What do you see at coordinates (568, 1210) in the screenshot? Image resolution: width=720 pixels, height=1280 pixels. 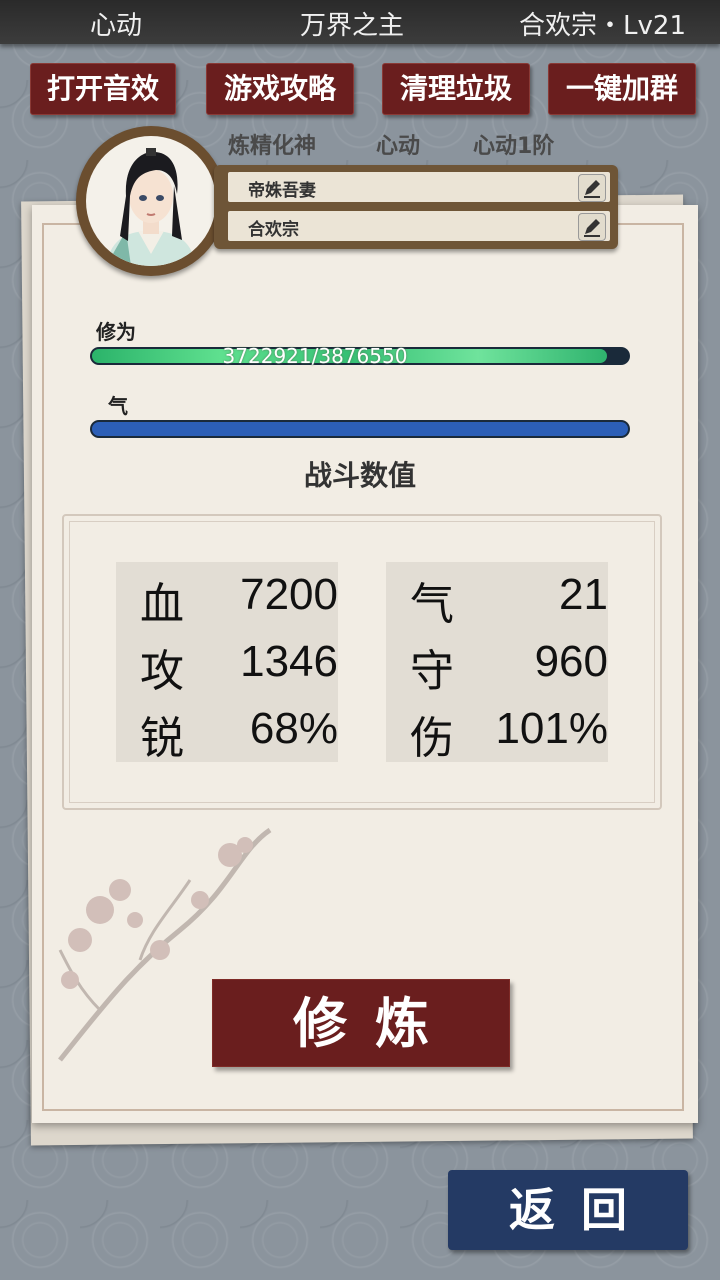 I see `back-button: 返回` at bounding box center [568, 1210].